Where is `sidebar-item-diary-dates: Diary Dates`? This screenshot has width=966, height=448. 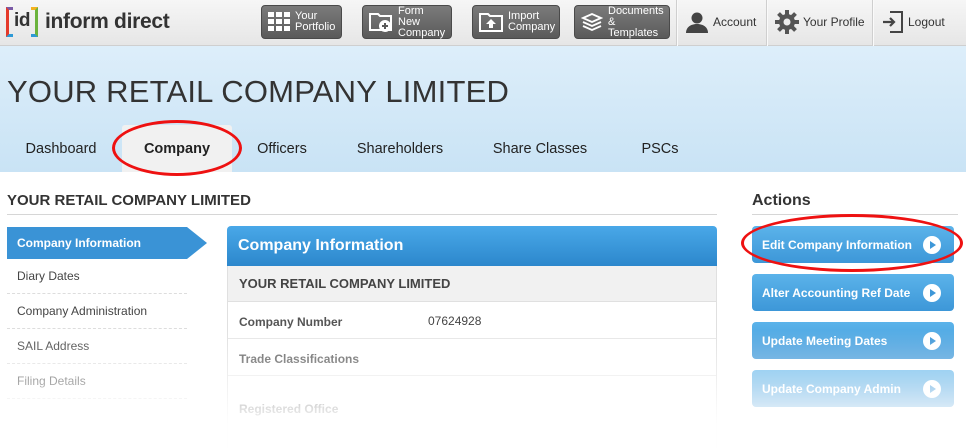
sidebar-item-diary-dates: Diary Dates is located at coordinates (97, 276).